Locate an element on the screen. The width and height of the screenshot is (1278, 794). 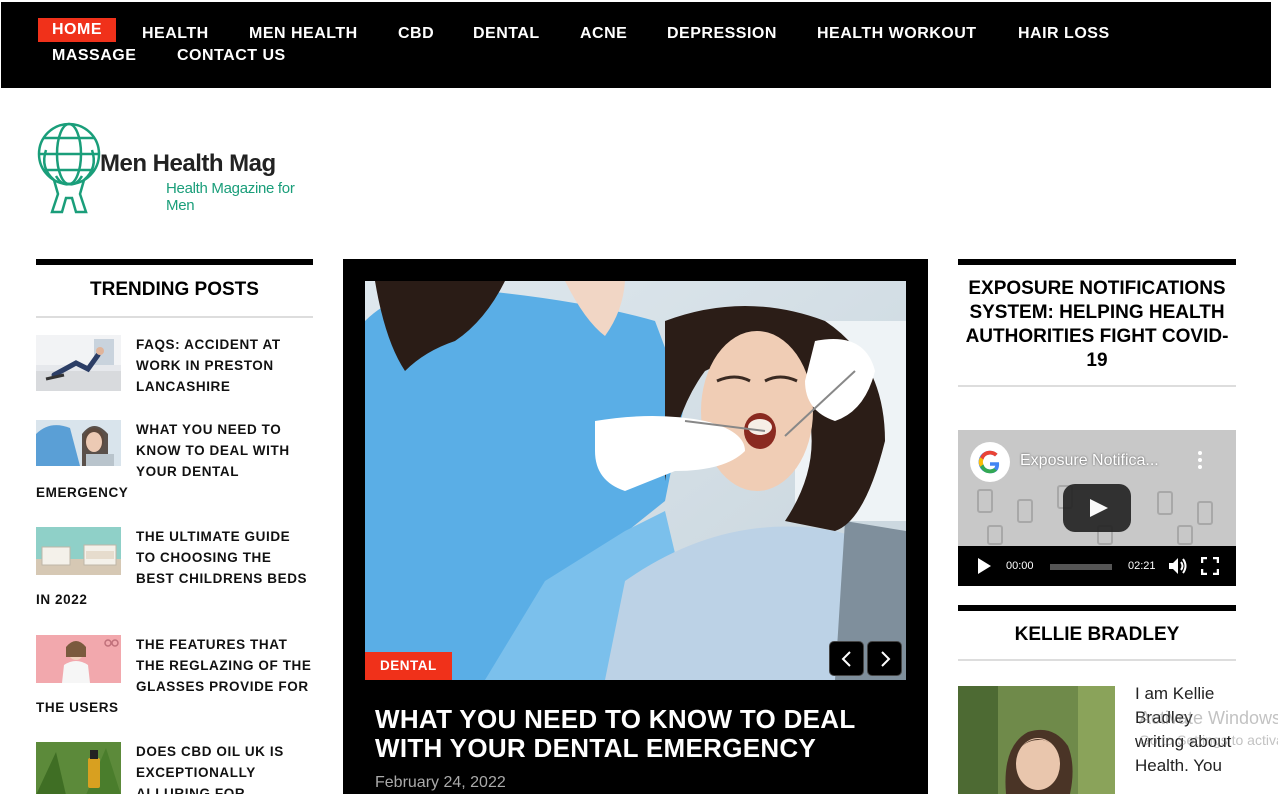
nav-contact-us: CONTACT US is located at coordinates (231, 56).